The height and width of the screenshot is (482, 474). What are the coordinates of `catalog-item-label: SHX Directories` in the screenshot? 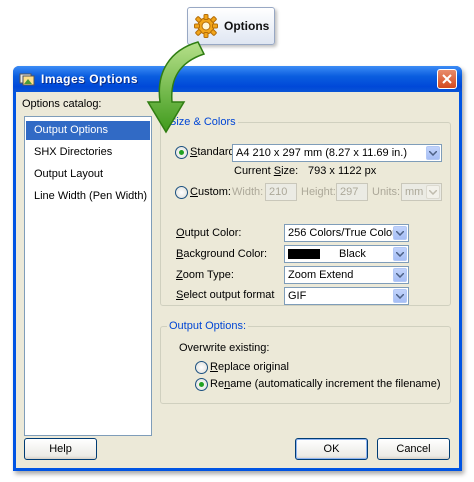 It's located at (73, 152).